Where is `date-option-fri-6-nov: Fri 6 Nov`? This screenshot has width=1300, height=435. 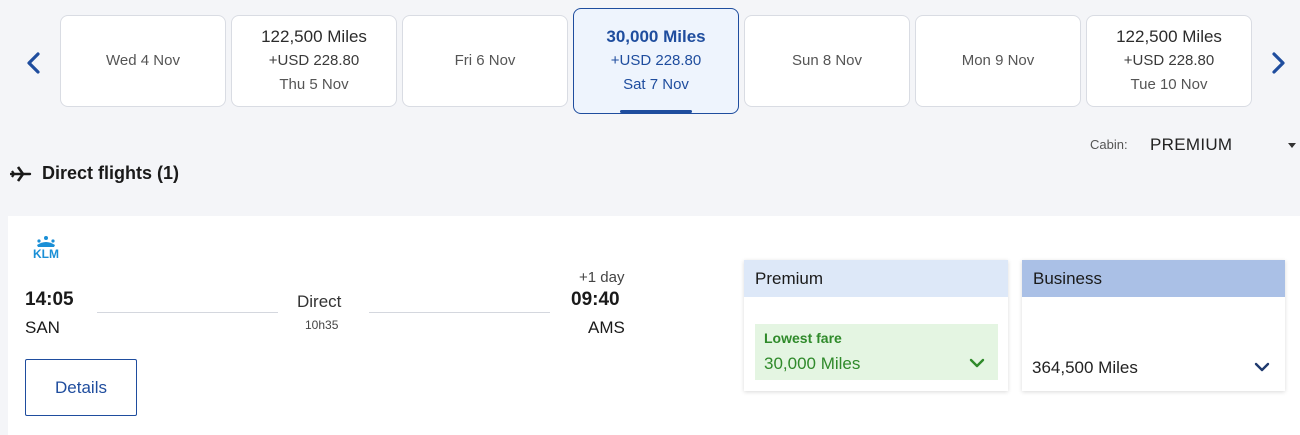
date-option-fri-6-nov: Fri 6 Nov is located at coordinates (485, 61).